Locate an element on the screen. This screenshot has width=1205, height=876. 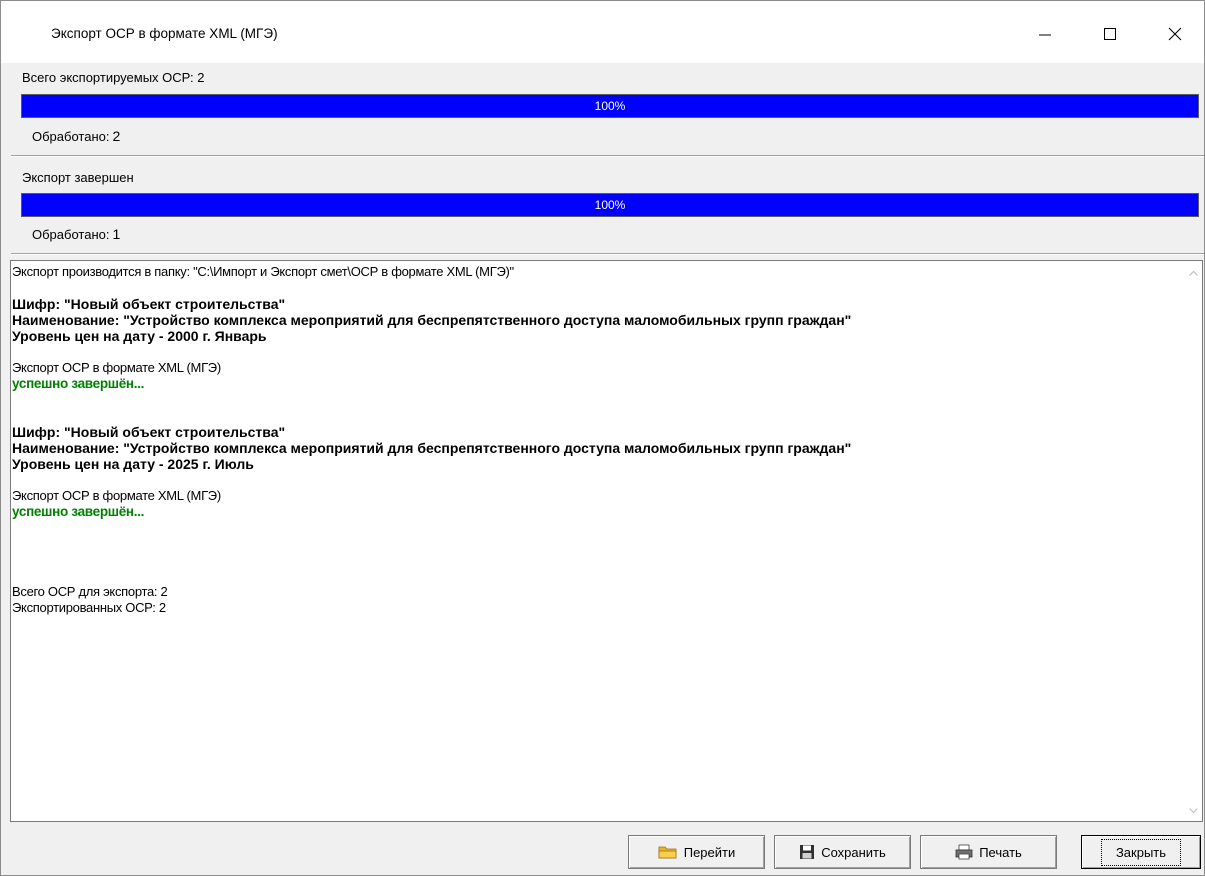
print-button: Печать is located at coordinates (988, 852).